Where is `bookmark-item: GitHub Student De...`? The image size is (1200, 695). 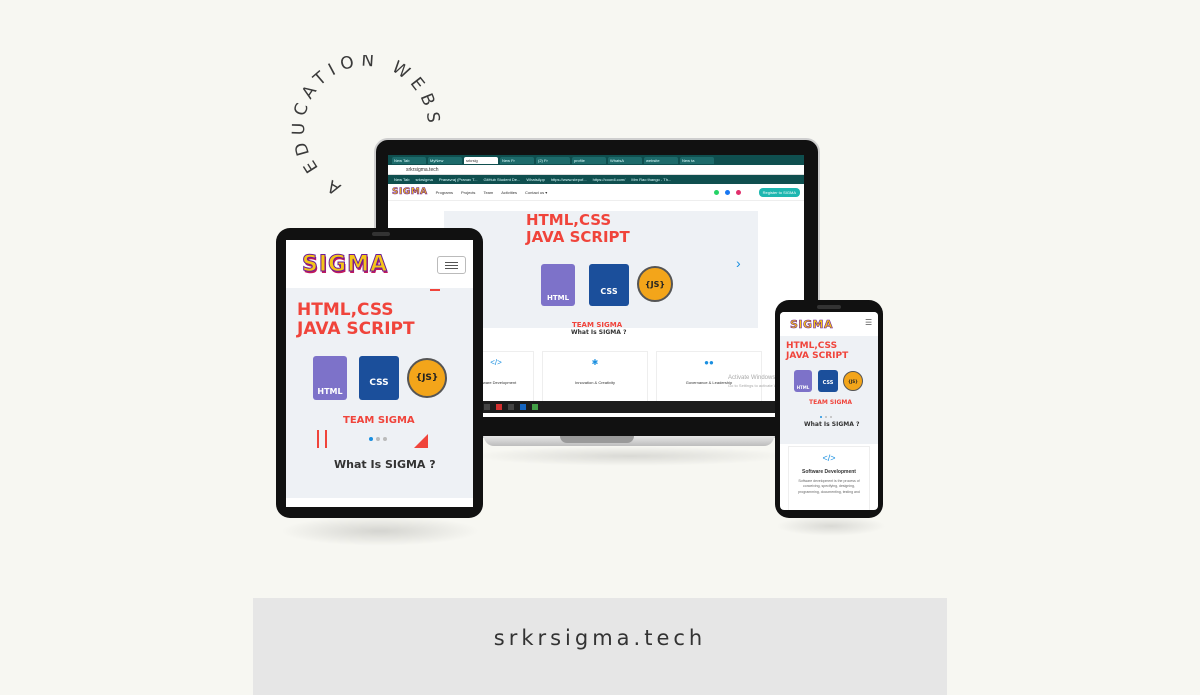
bookmark-item: GitHub Student De... is located at coordinates (501, 179).